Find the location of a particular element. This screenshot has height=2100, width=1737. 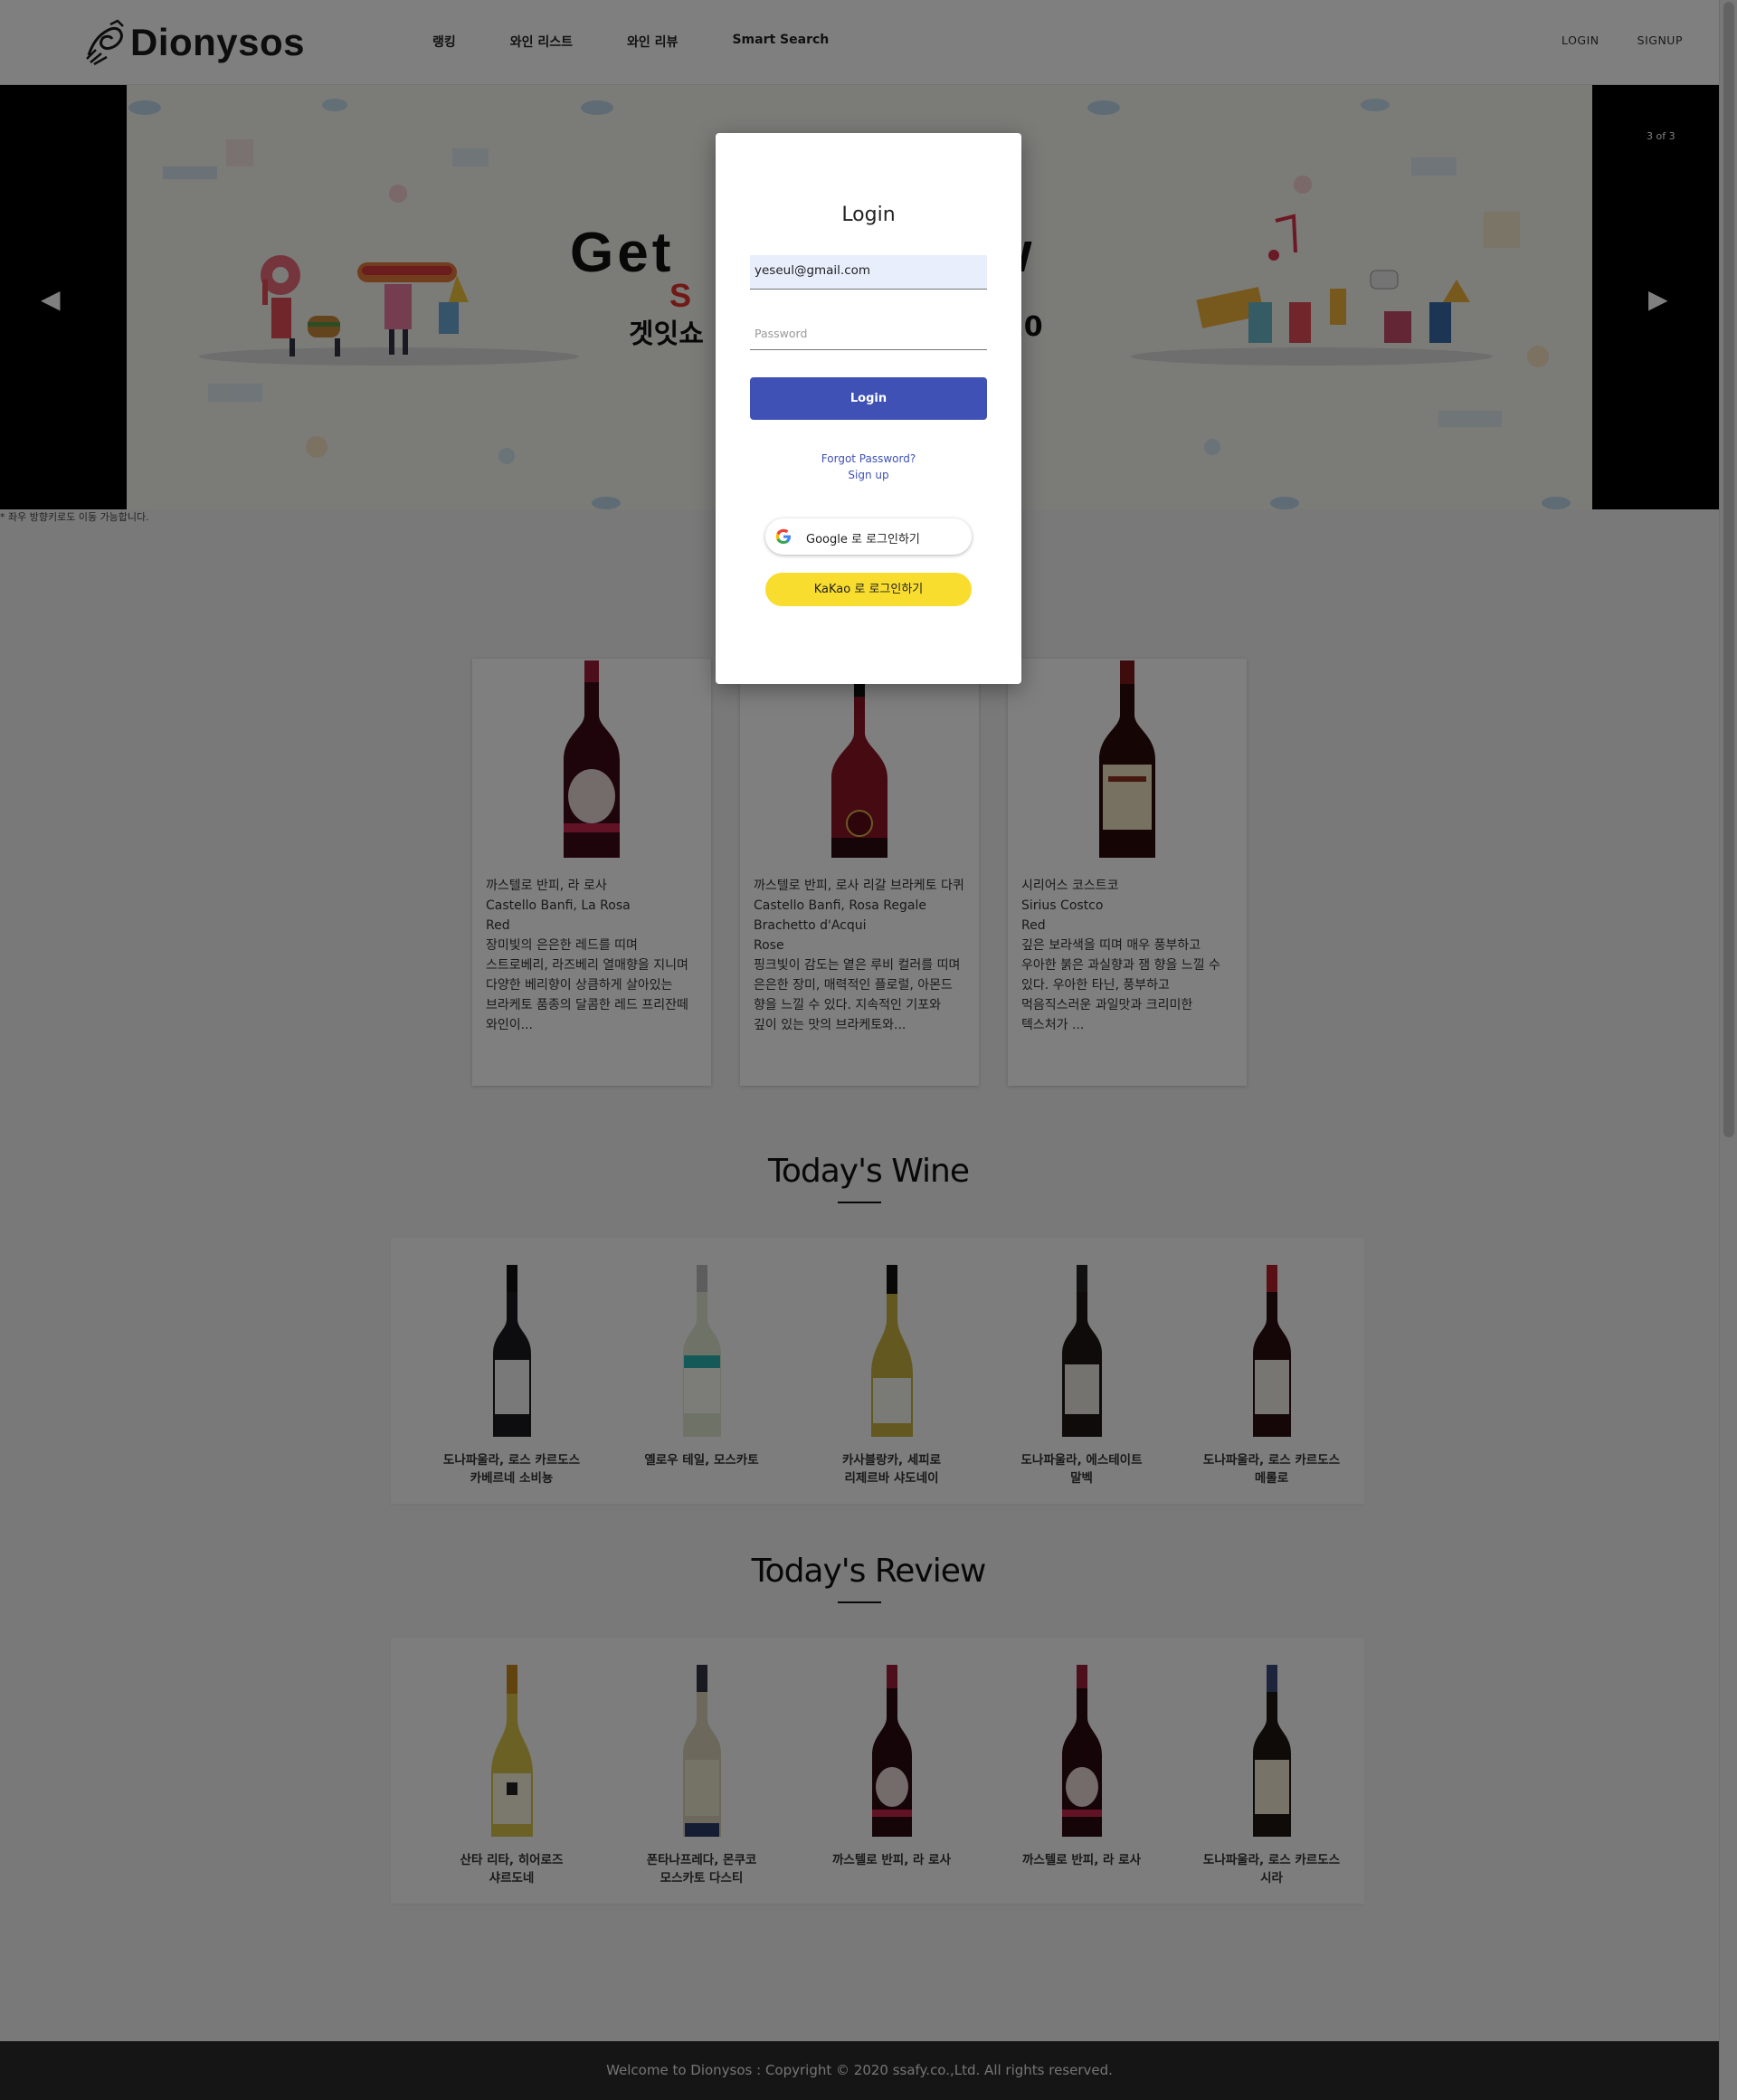

login-modal-title: Login is located at coordinates (868, 215).